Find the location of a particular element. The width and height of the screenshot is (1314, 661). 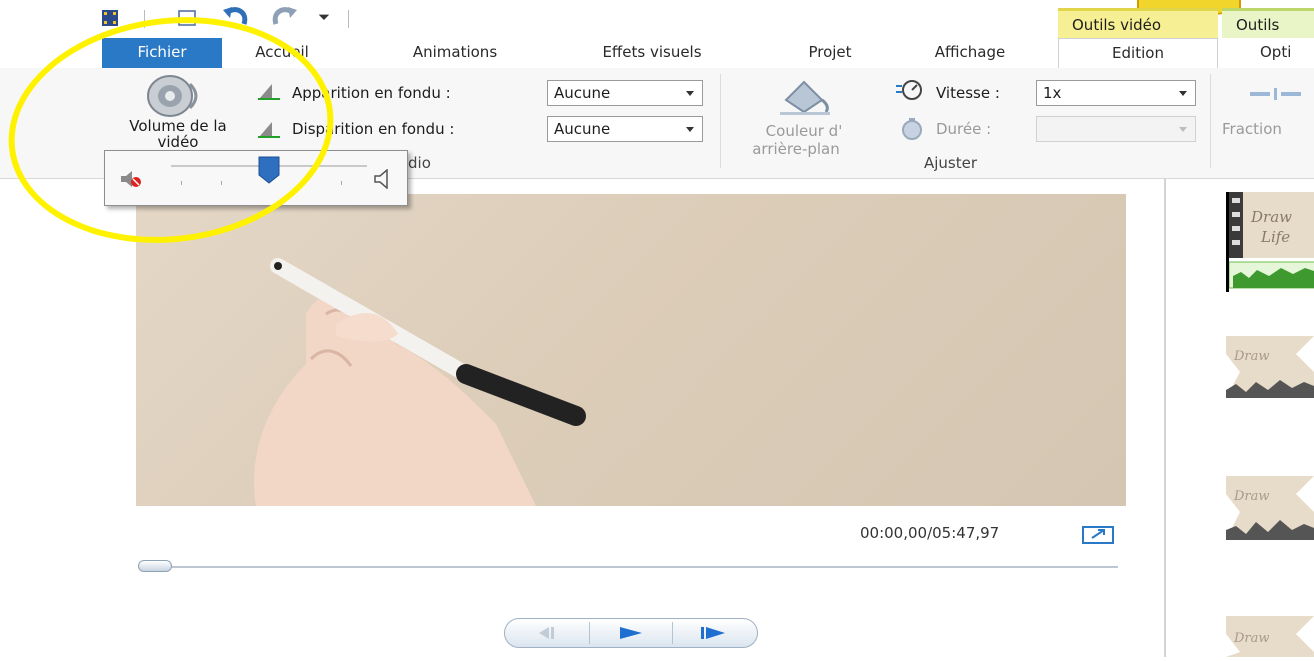

split-label: Fraction is located at coordinates (1252, 129).